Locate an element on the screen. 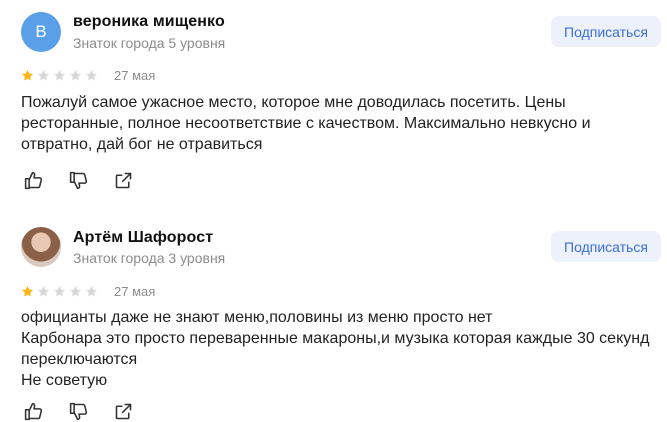  avatar is located at coordinates (41, 247).